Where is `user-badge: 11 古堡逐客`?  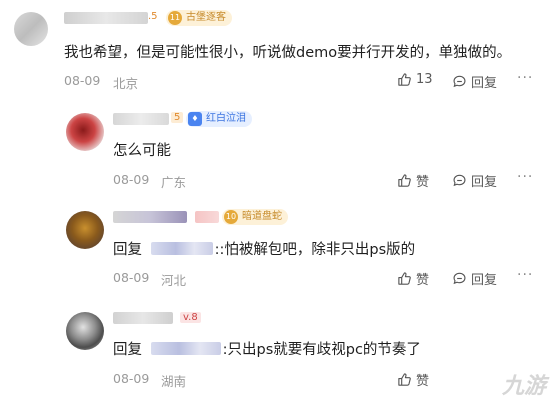 user-badge: 11 古堡逐客 is located at coordinates (199, 18).